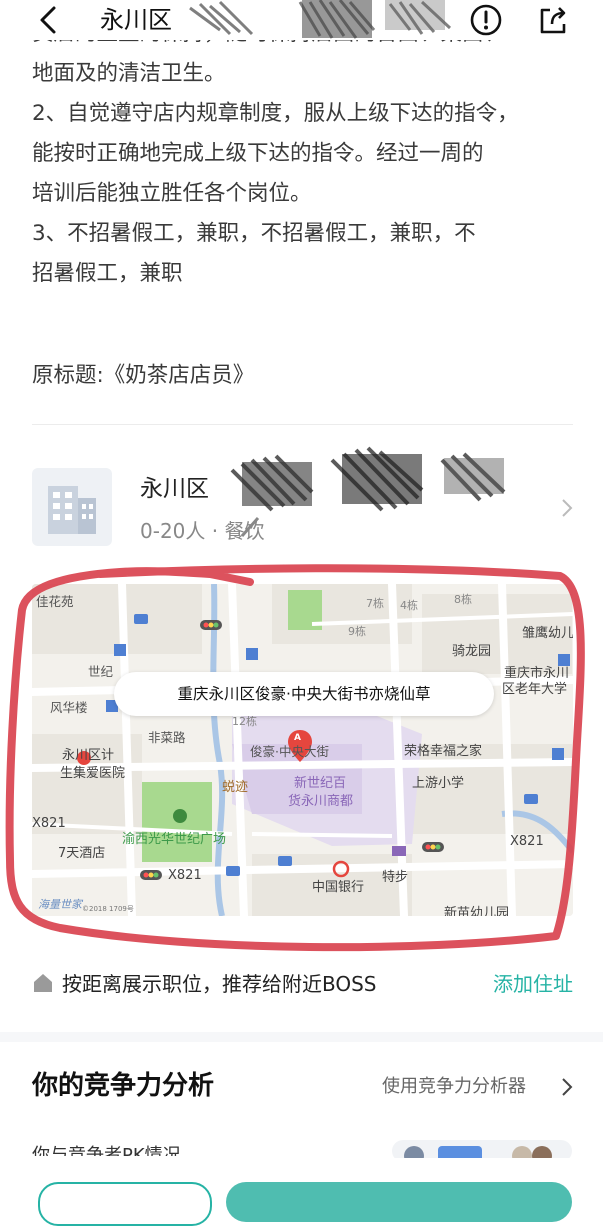 Image resolution: width=603 pixels, height=1226 pixels. I want to click on map-label: 渝西光华世纪广场, so click(174, 839).